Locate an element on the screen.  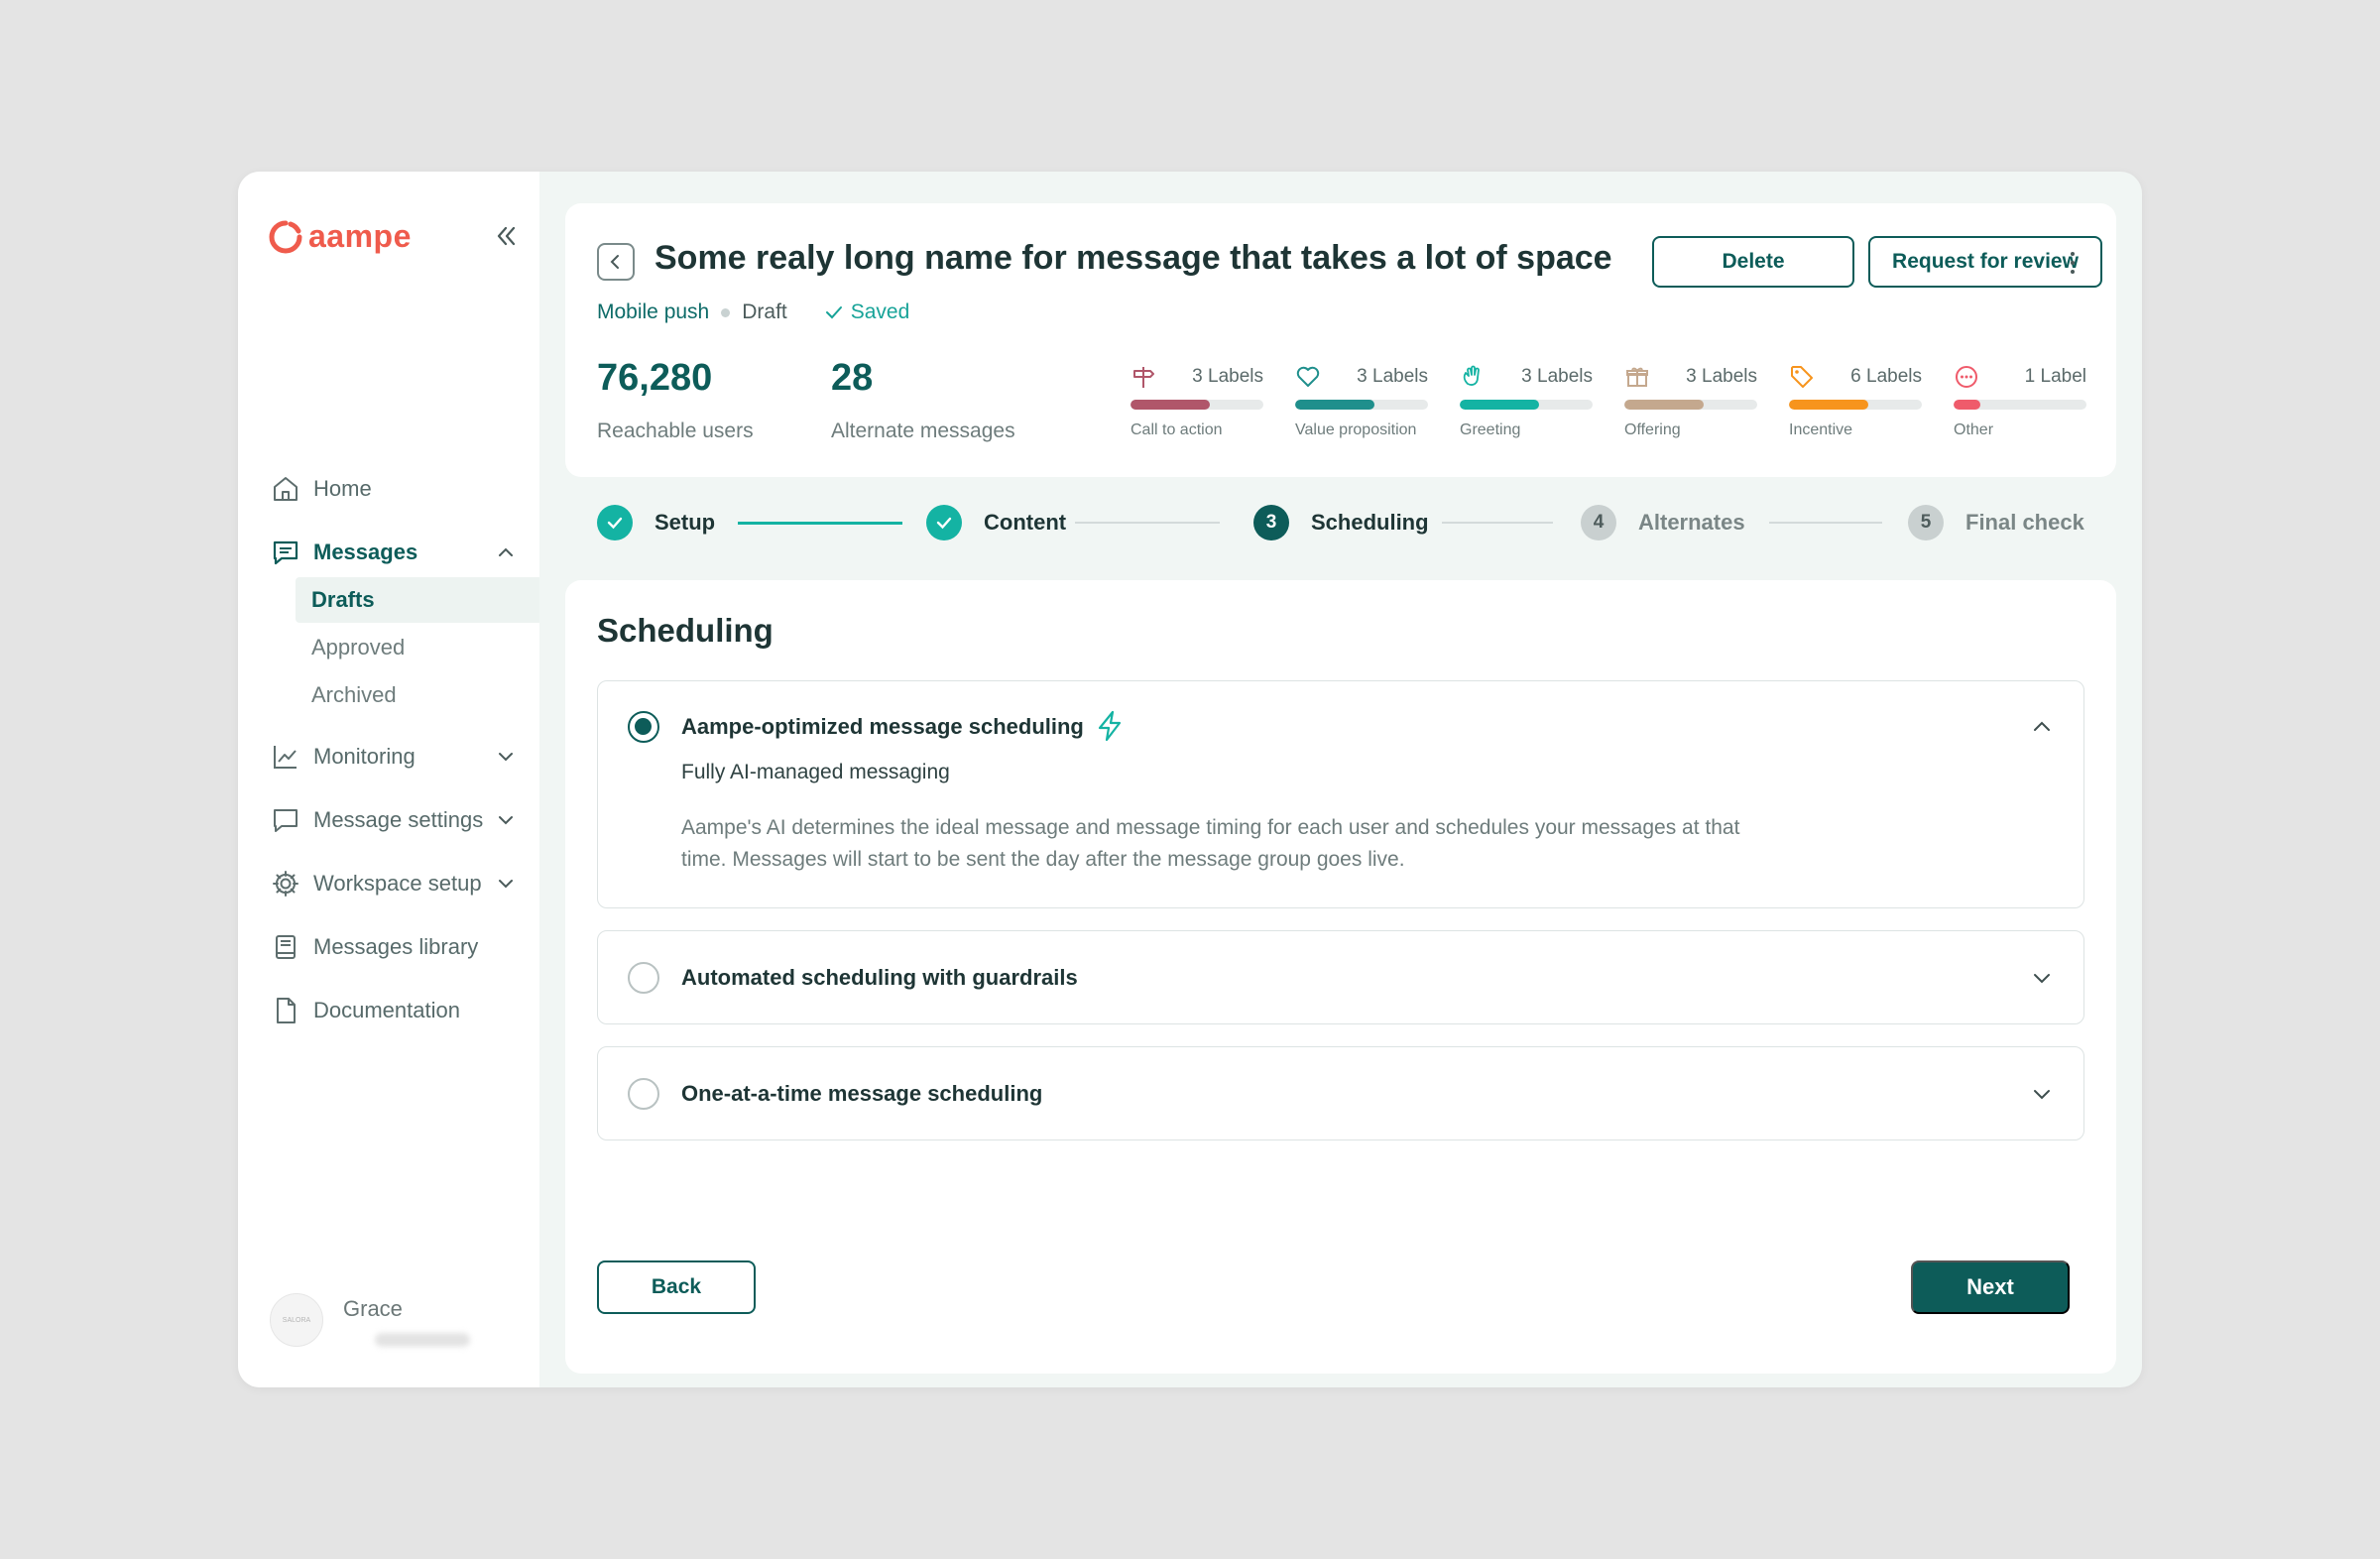
check-icon is located at coordinates (833, 313).